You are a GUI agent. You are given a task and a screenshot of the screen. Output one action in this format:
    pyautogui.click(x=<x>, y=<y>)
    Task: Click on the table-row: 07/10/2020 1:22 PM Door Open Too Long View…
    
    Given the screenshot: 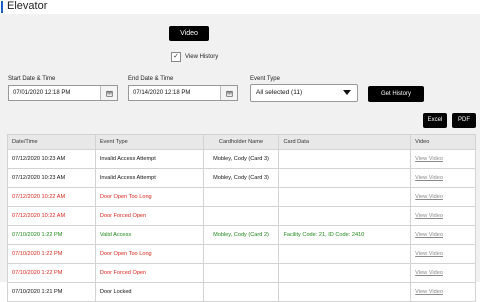 What is the action you would take?
    pyautogui.click(x=241, y=254)
    